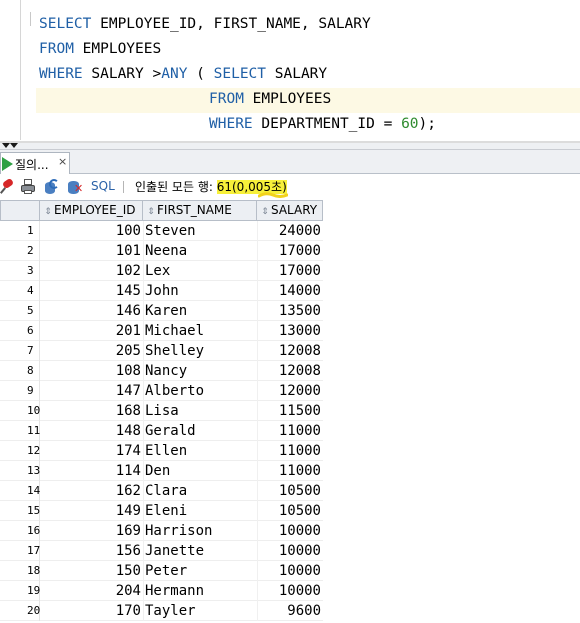 This screenshot has width=580, height=623. I want to click on employee-id-cell: 150, so click(91, 571).